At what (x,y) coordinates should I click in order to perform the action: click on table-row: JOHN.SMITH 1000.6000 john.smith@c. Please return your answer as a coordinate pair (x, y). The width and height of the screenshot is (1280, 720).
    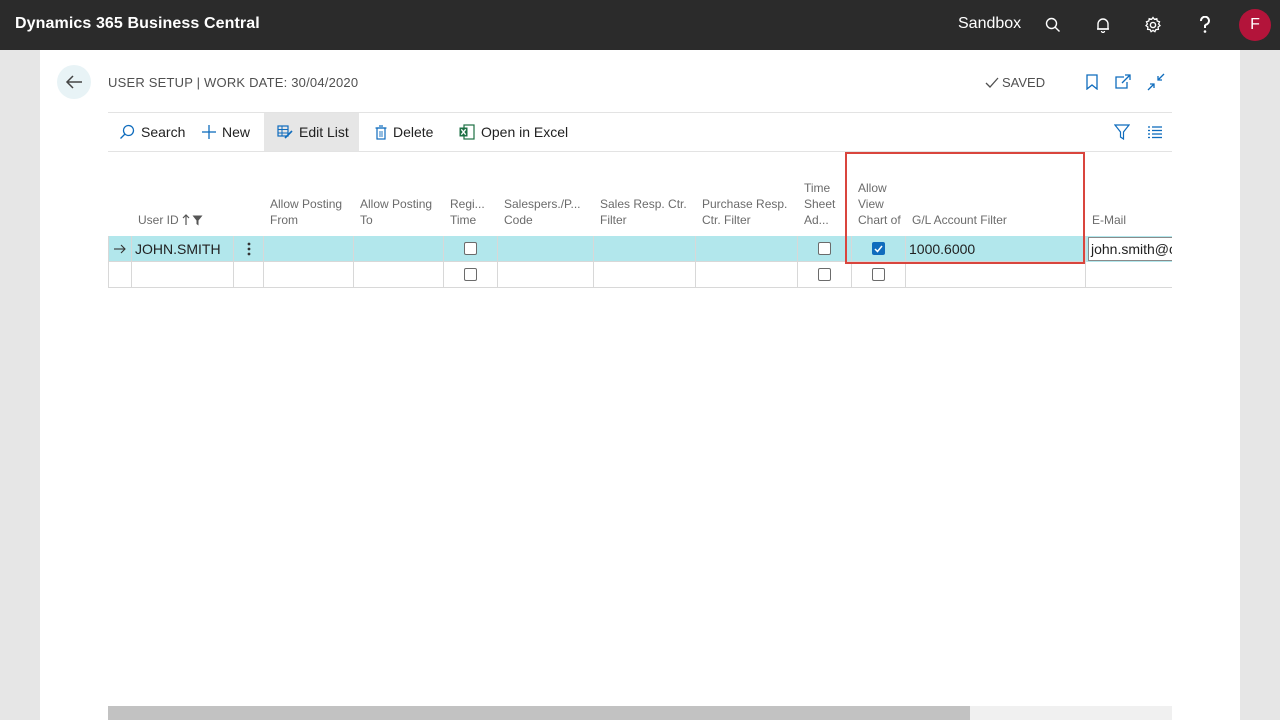
    Looking at the image, I should click on (640, 249).